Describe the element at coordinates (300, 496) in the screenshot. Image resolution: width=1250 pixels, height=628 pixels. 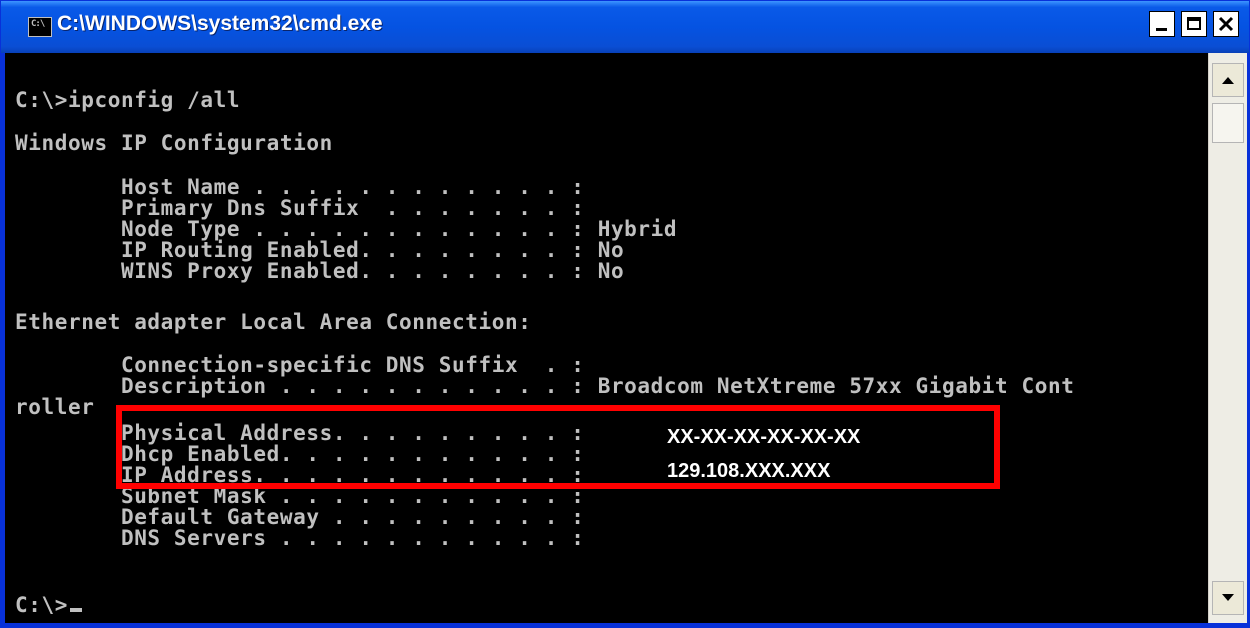
I see `console-line: Subnet Mask . . . . . . . . . . . :` at that location.